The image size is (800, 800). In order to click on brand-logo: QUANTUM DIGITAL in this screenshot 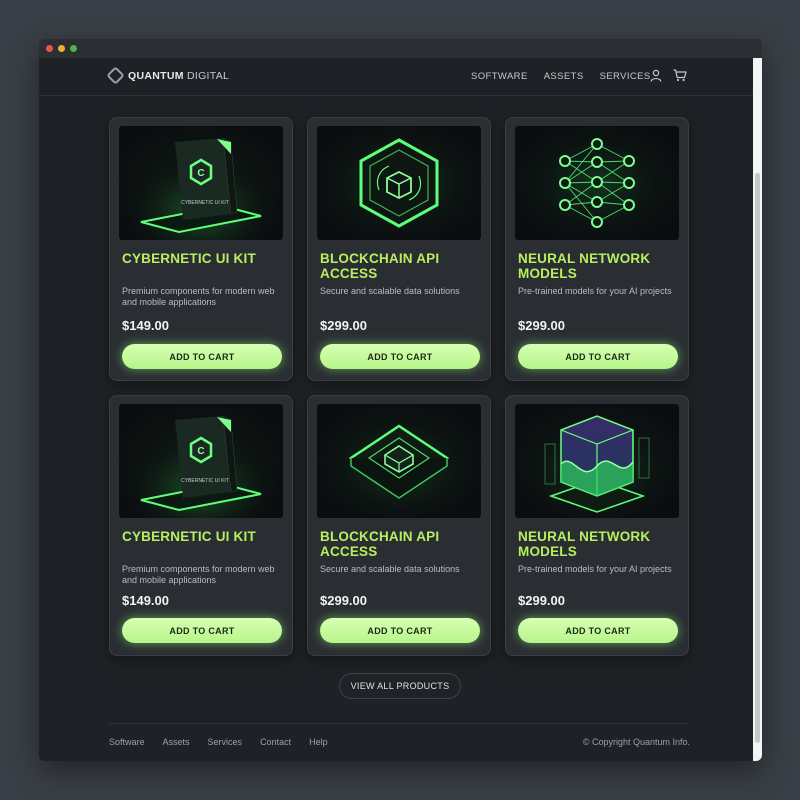, I will do `click(167, 75)`.